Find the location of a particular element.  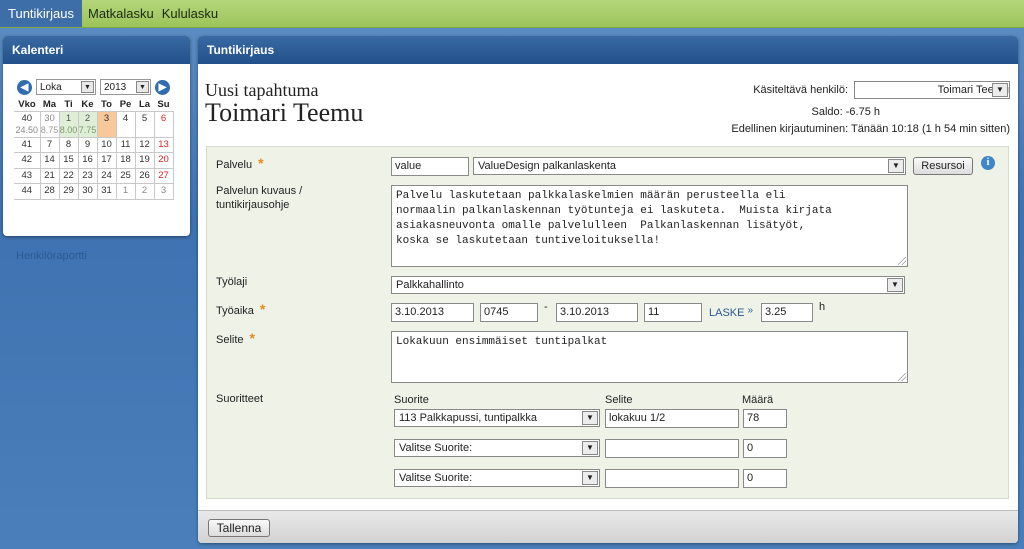

next-month-icon: ▶ is located at coordinates (162, 87).